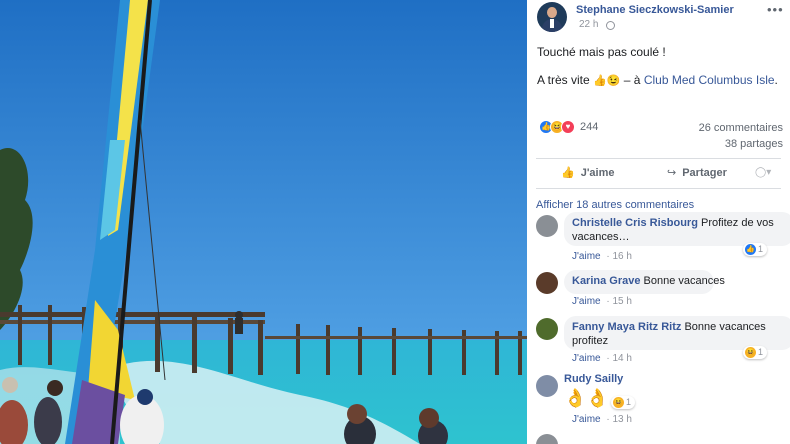 The height and width of the screenshot is (444, 790). What do you see at coordinates (602, 256) in the screenshot?
I see `comment-meta: J'aime · 16 h` at bounding box center [602, 256].